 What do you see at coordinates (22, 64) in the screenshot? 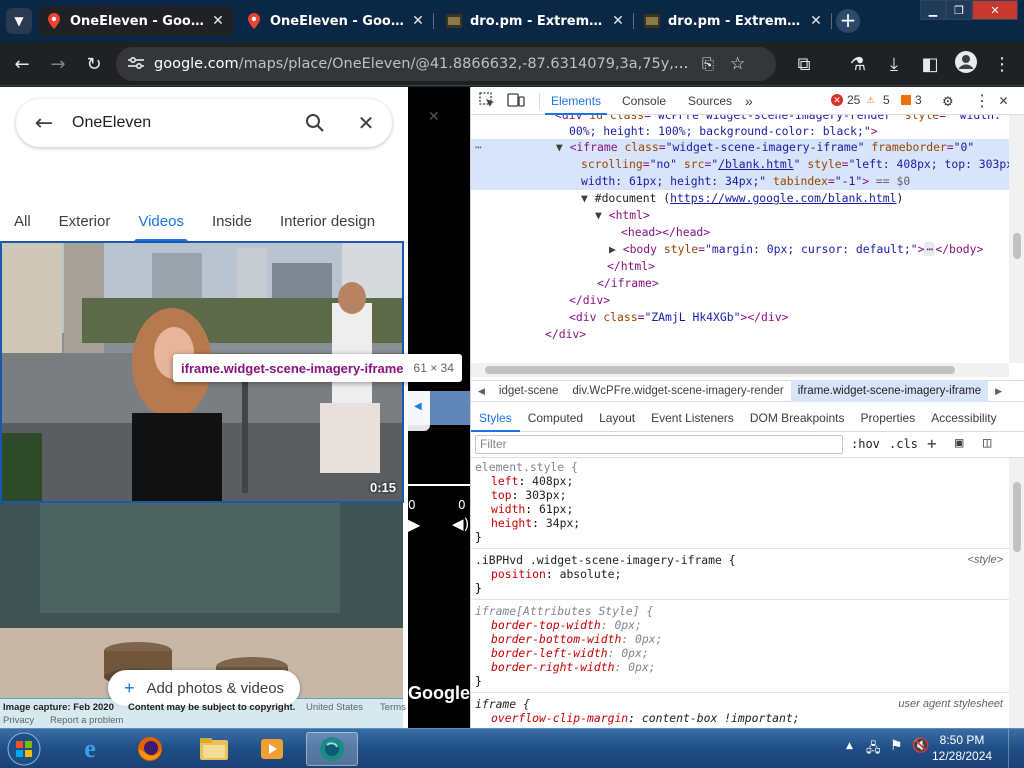
I see `back-button: ←` at bounding box center [22, 64].